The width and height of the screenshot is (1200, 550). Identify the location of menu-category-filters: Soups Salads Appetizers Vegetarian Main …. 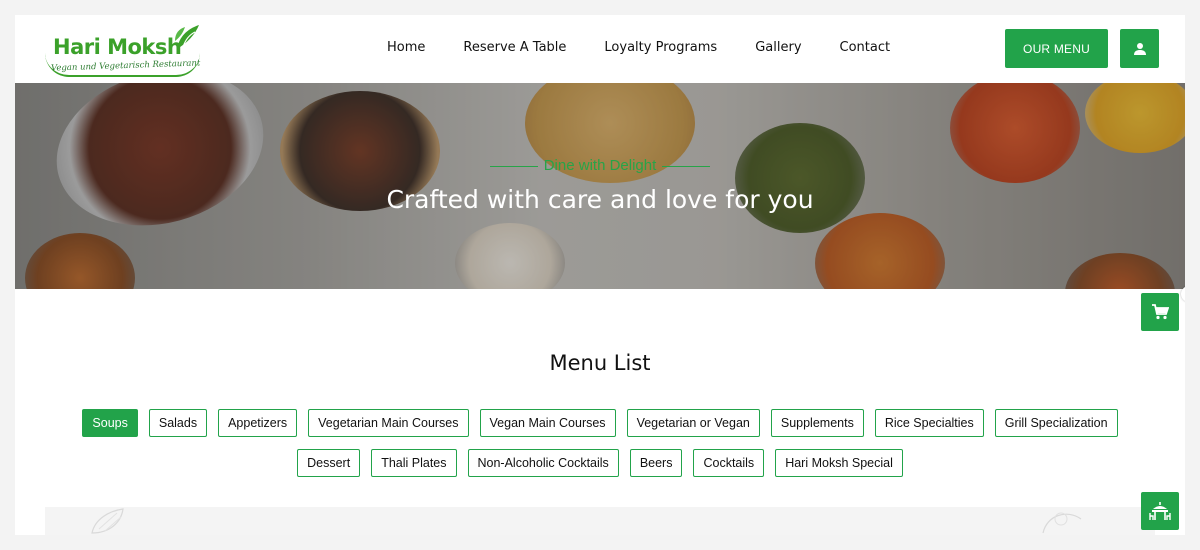
(600, 443).